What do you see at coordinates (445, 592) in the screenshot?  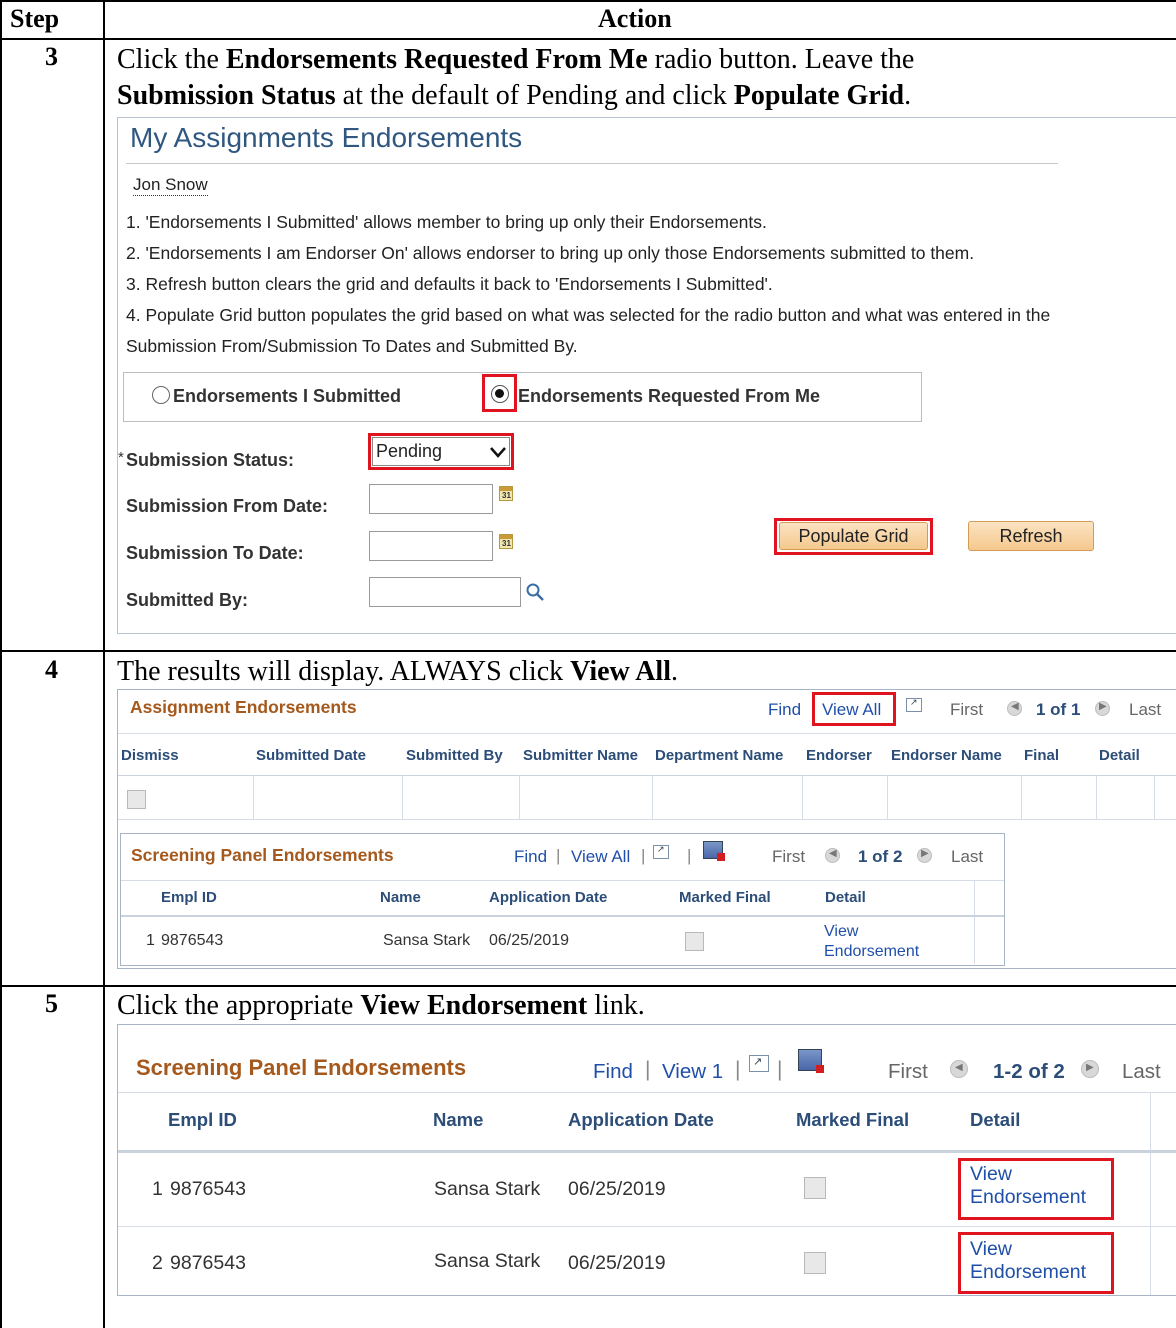 I see `submitted-by-input` at bounding box center [445, 592].